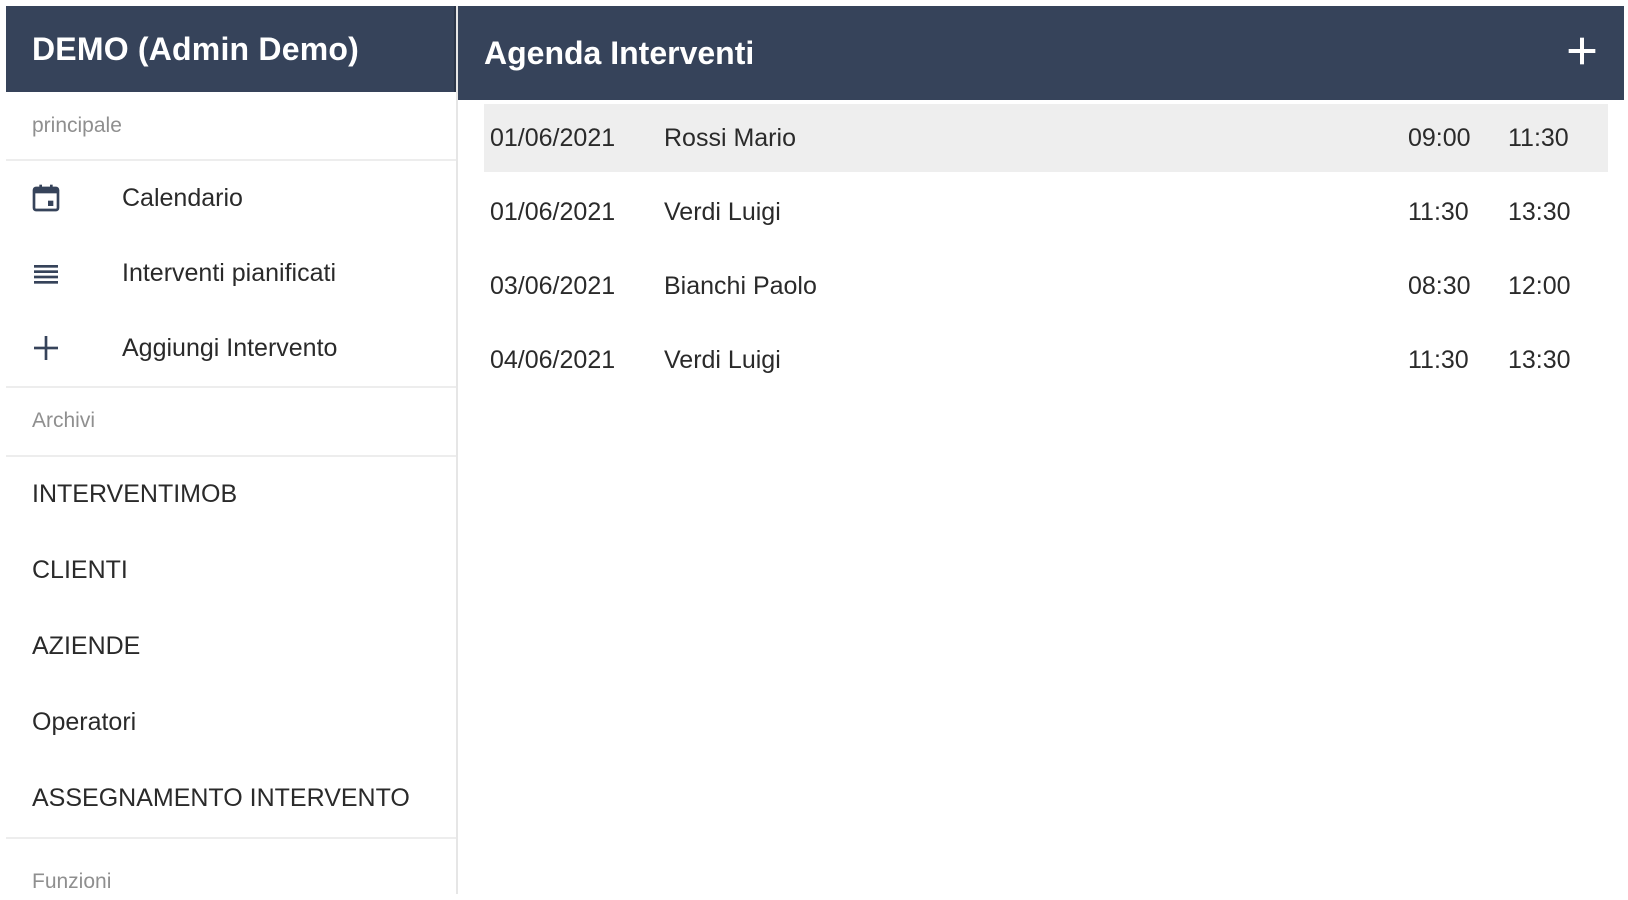 Image resolution: width=1628 pixels, height=900 pixels. Describe the element at coordinates (619, 52) in the screenshot. I see `page-title: Agenda Interventi` at that location.